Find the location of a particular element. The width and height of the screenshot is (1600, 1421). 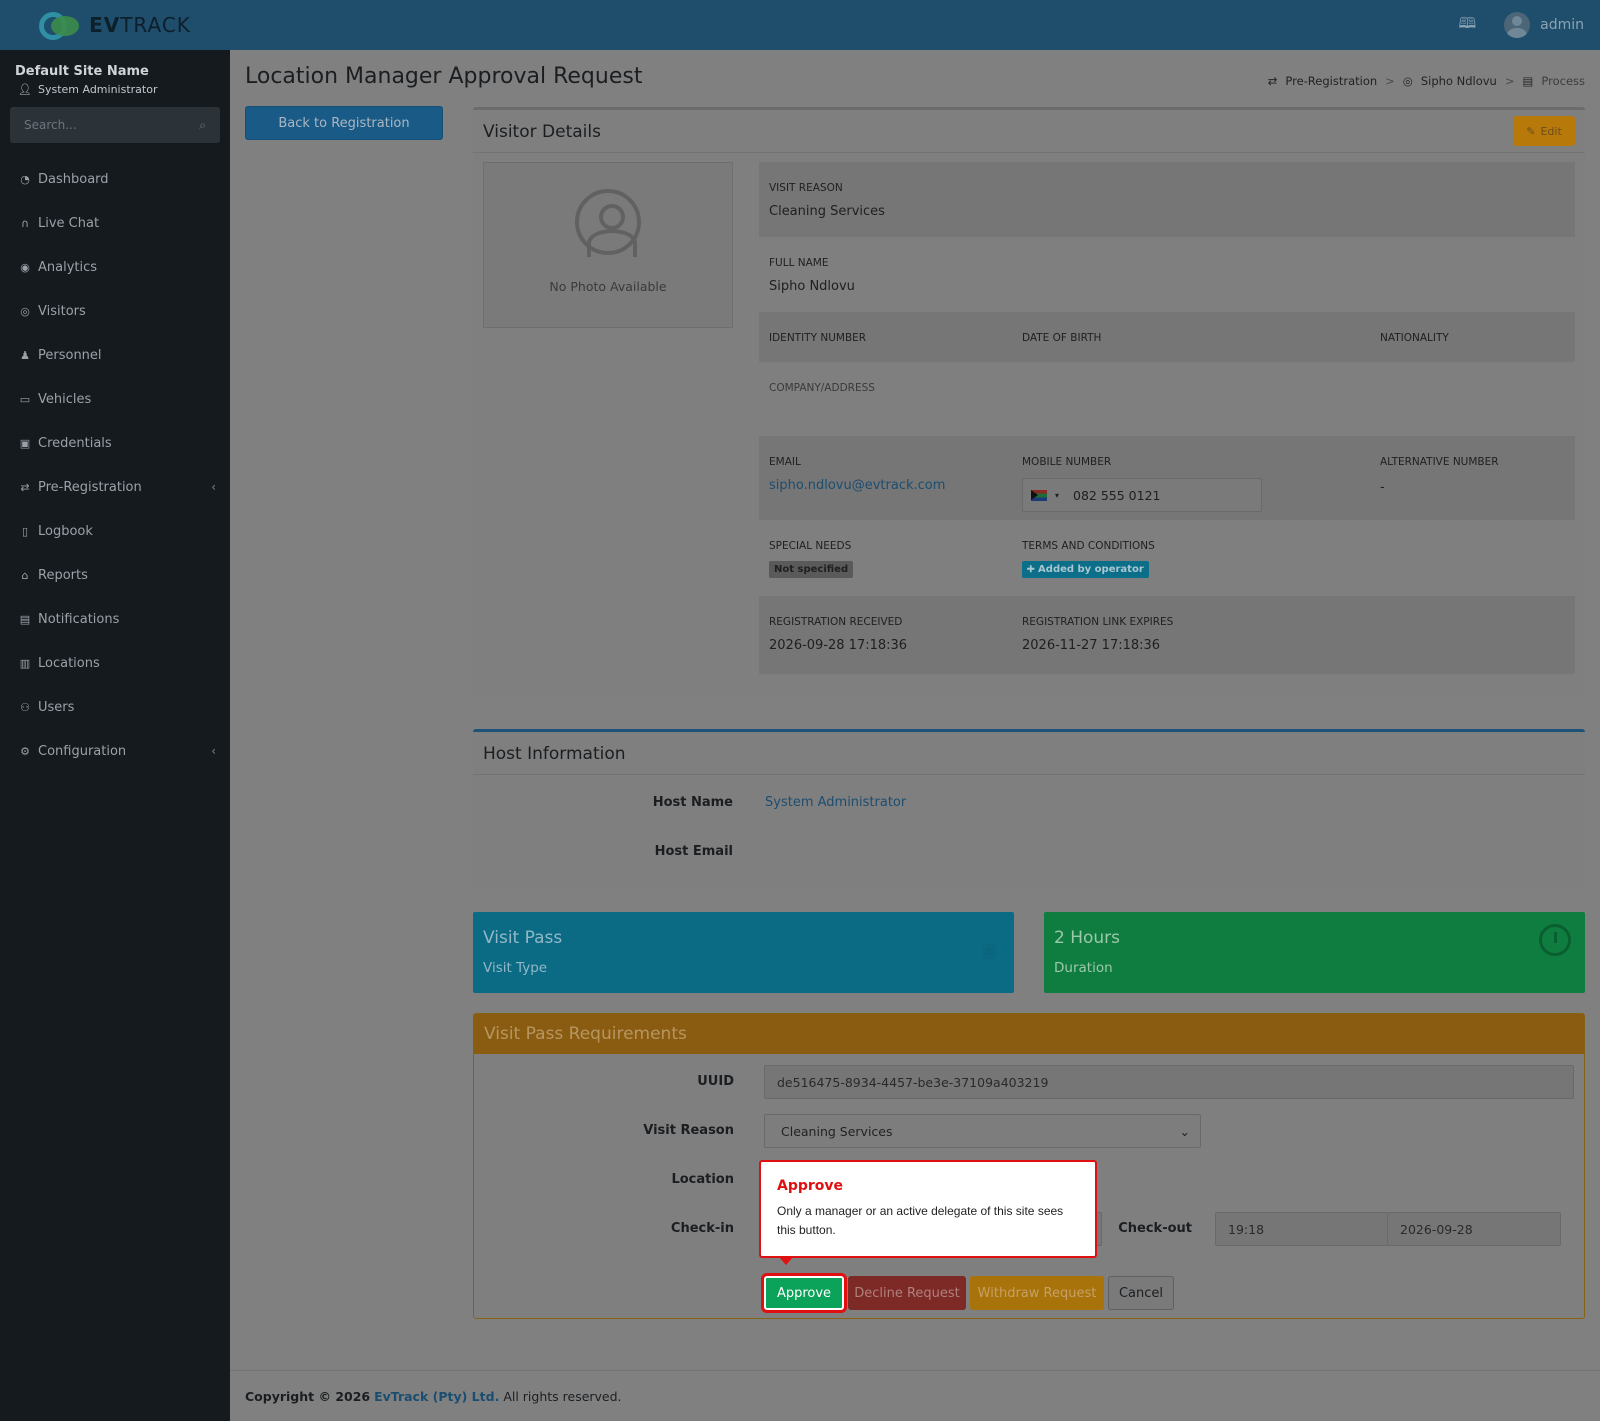

sidebar-item-pre-registration: ⇄ Pre-Registration ‹ is located at coordinates (115, 487).